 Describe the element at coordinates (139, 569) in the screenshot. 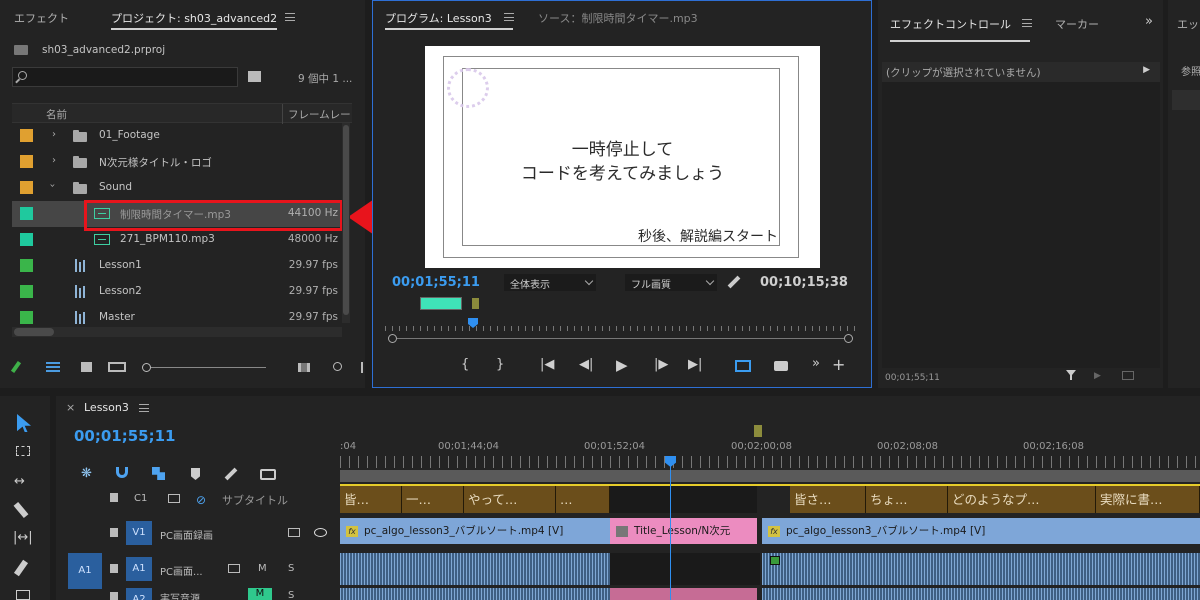

I see `track-target-a1: A1` at that location.